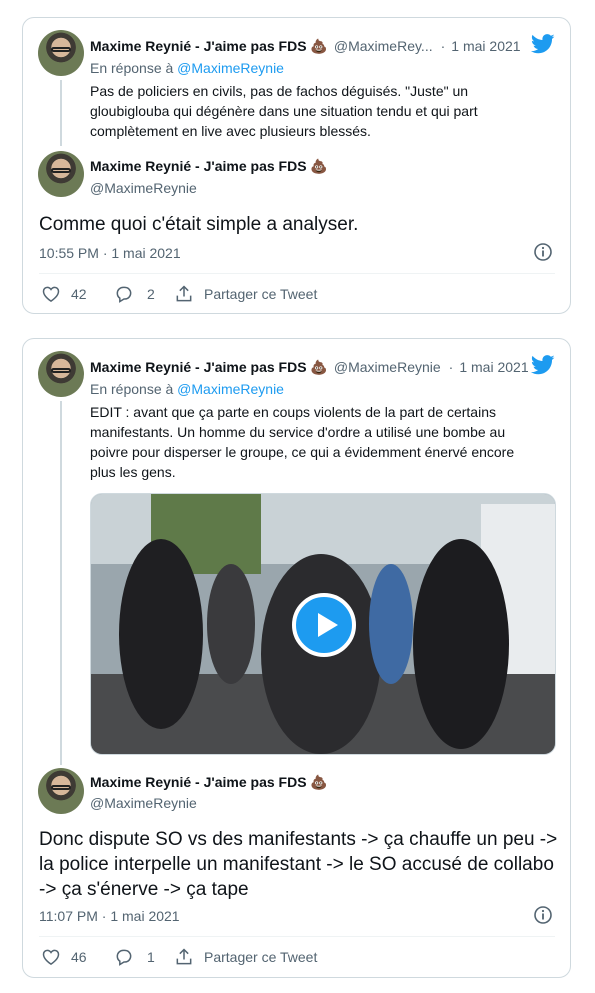 Image resolution: width=595 pixels, height=993 pixels. Describe the element at coordinates (64, 294) in the screenshot. I see `like-button: 42` at that location.